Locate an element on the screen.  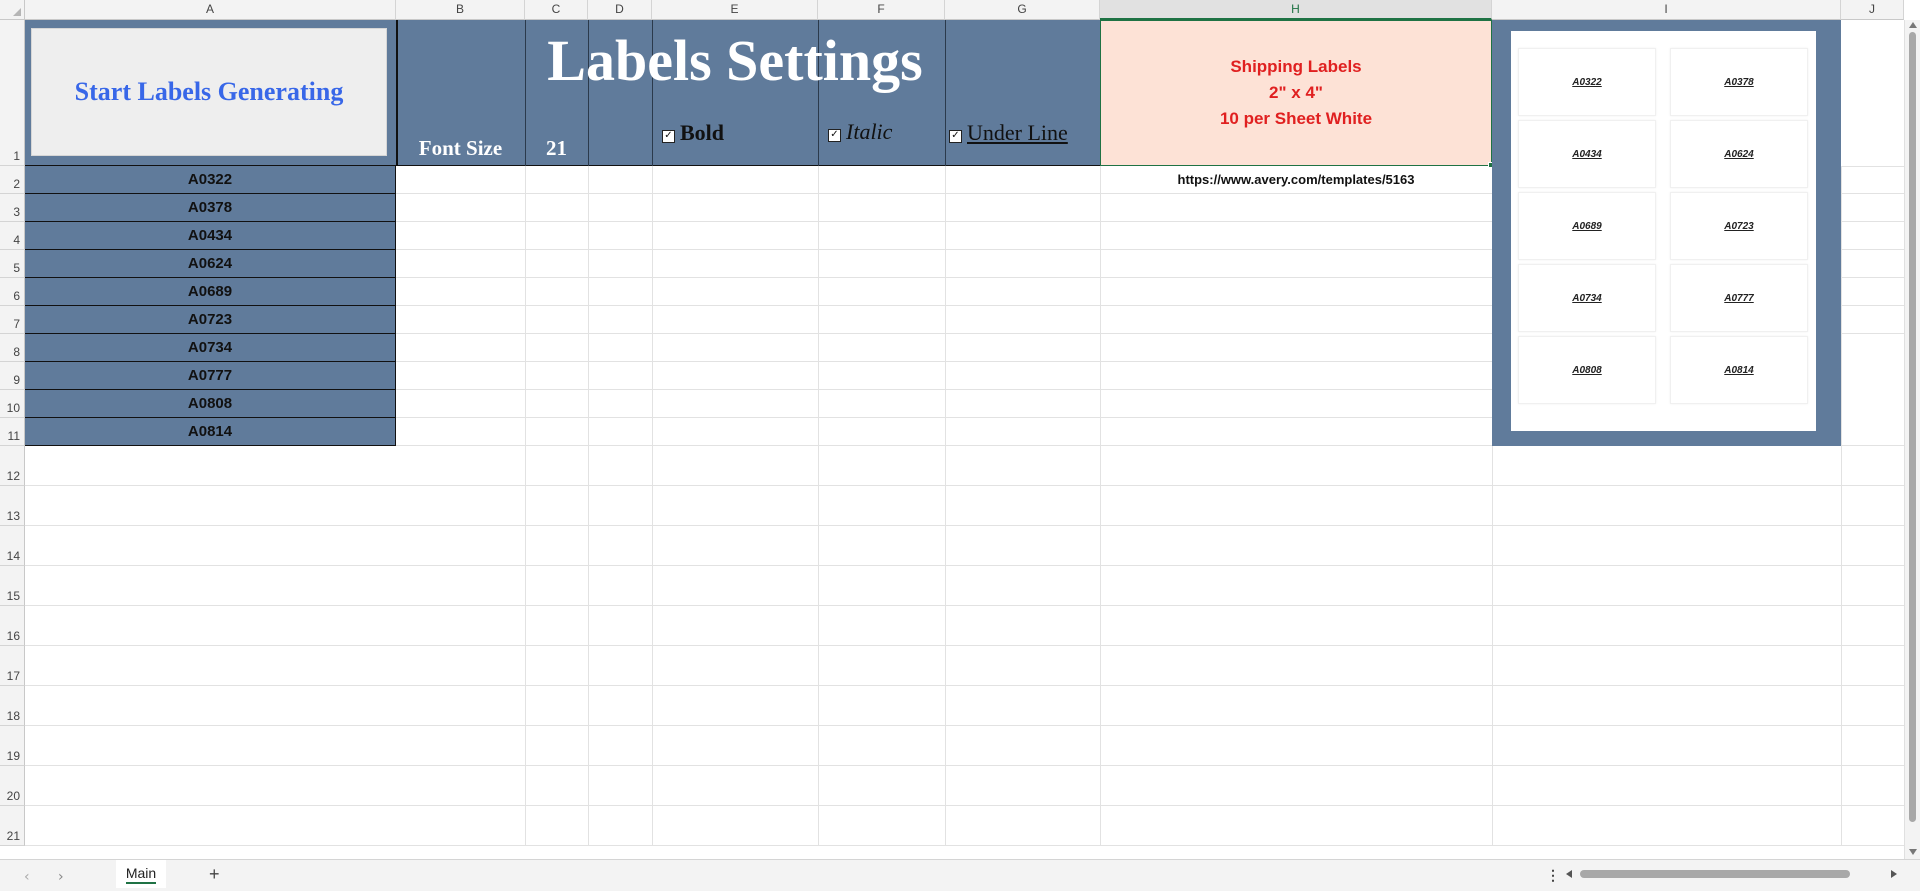
preview-label: A0689 is located at coordinates (1587, 226).